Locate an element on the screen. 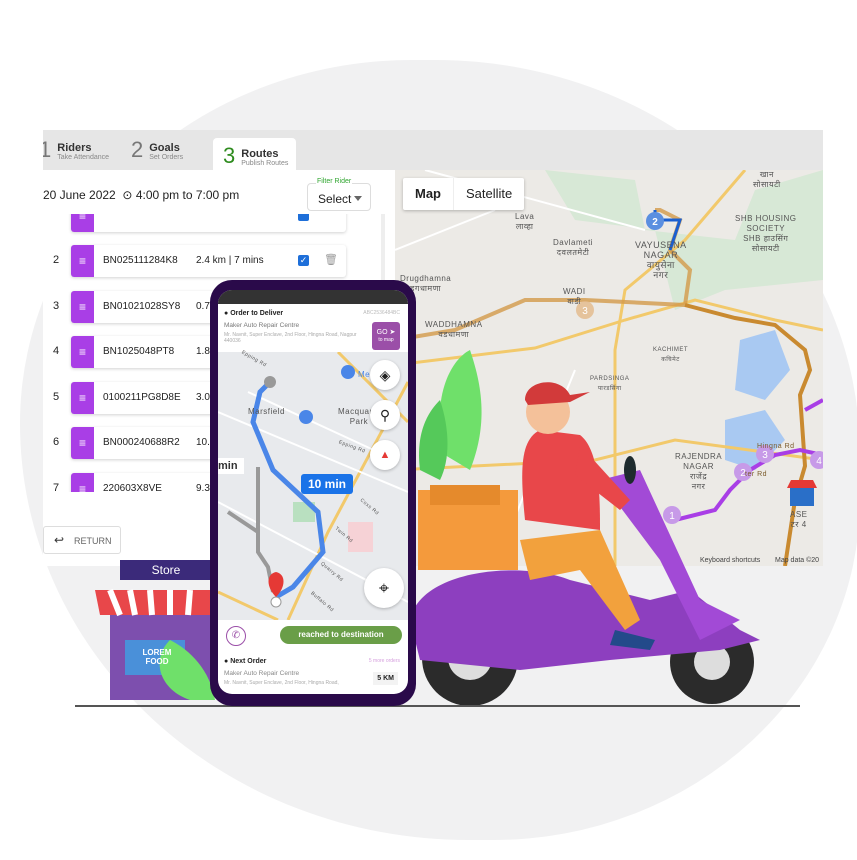 Image resolution: width=857 pixels, height=860 pixels. go-label: GO is located at coordinates (382, 332).